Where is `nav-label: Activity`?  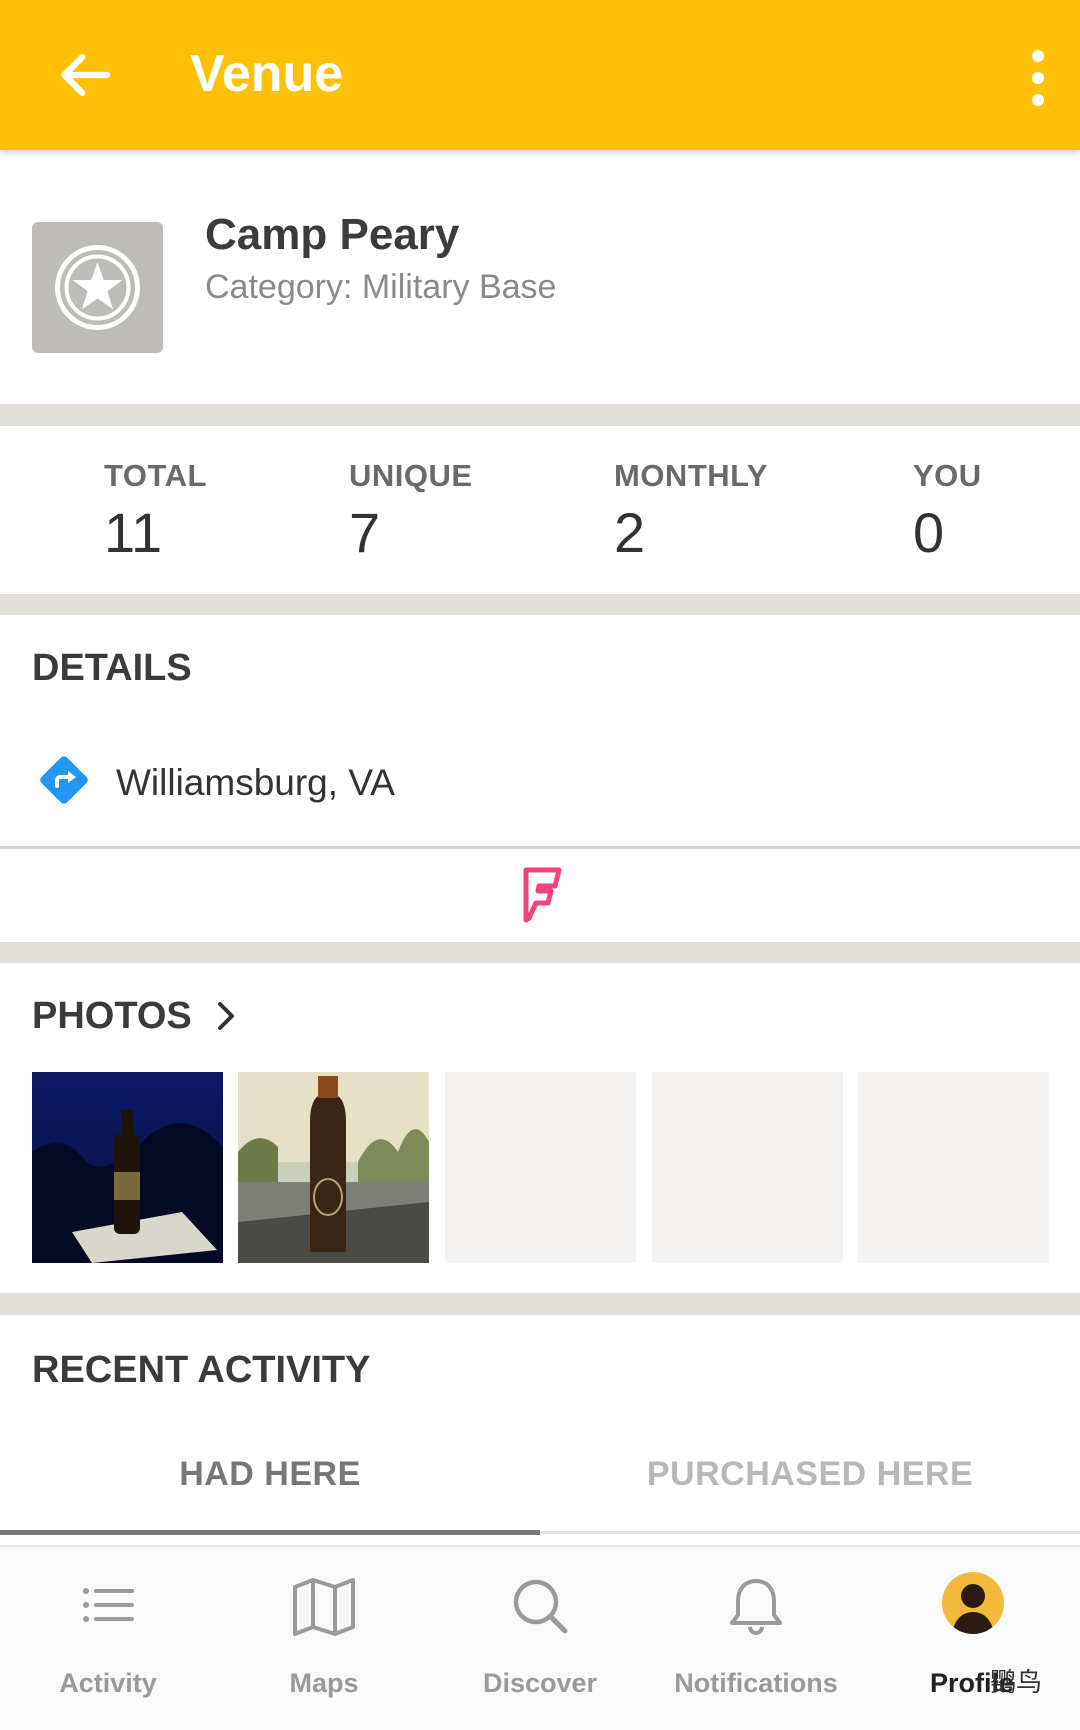 nav-label: Activity is located at coordinates (108, 1683).